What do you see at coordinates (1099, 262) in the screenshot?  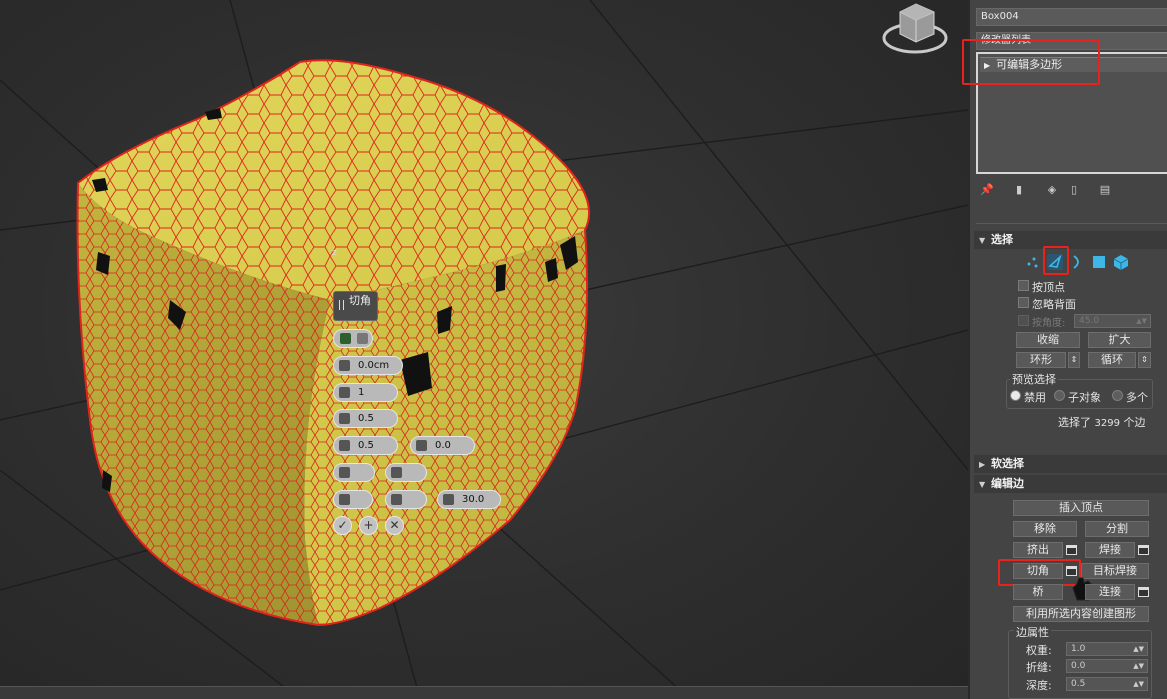 I see `polygon-mode-icon` at bounding box center [1099, 262].